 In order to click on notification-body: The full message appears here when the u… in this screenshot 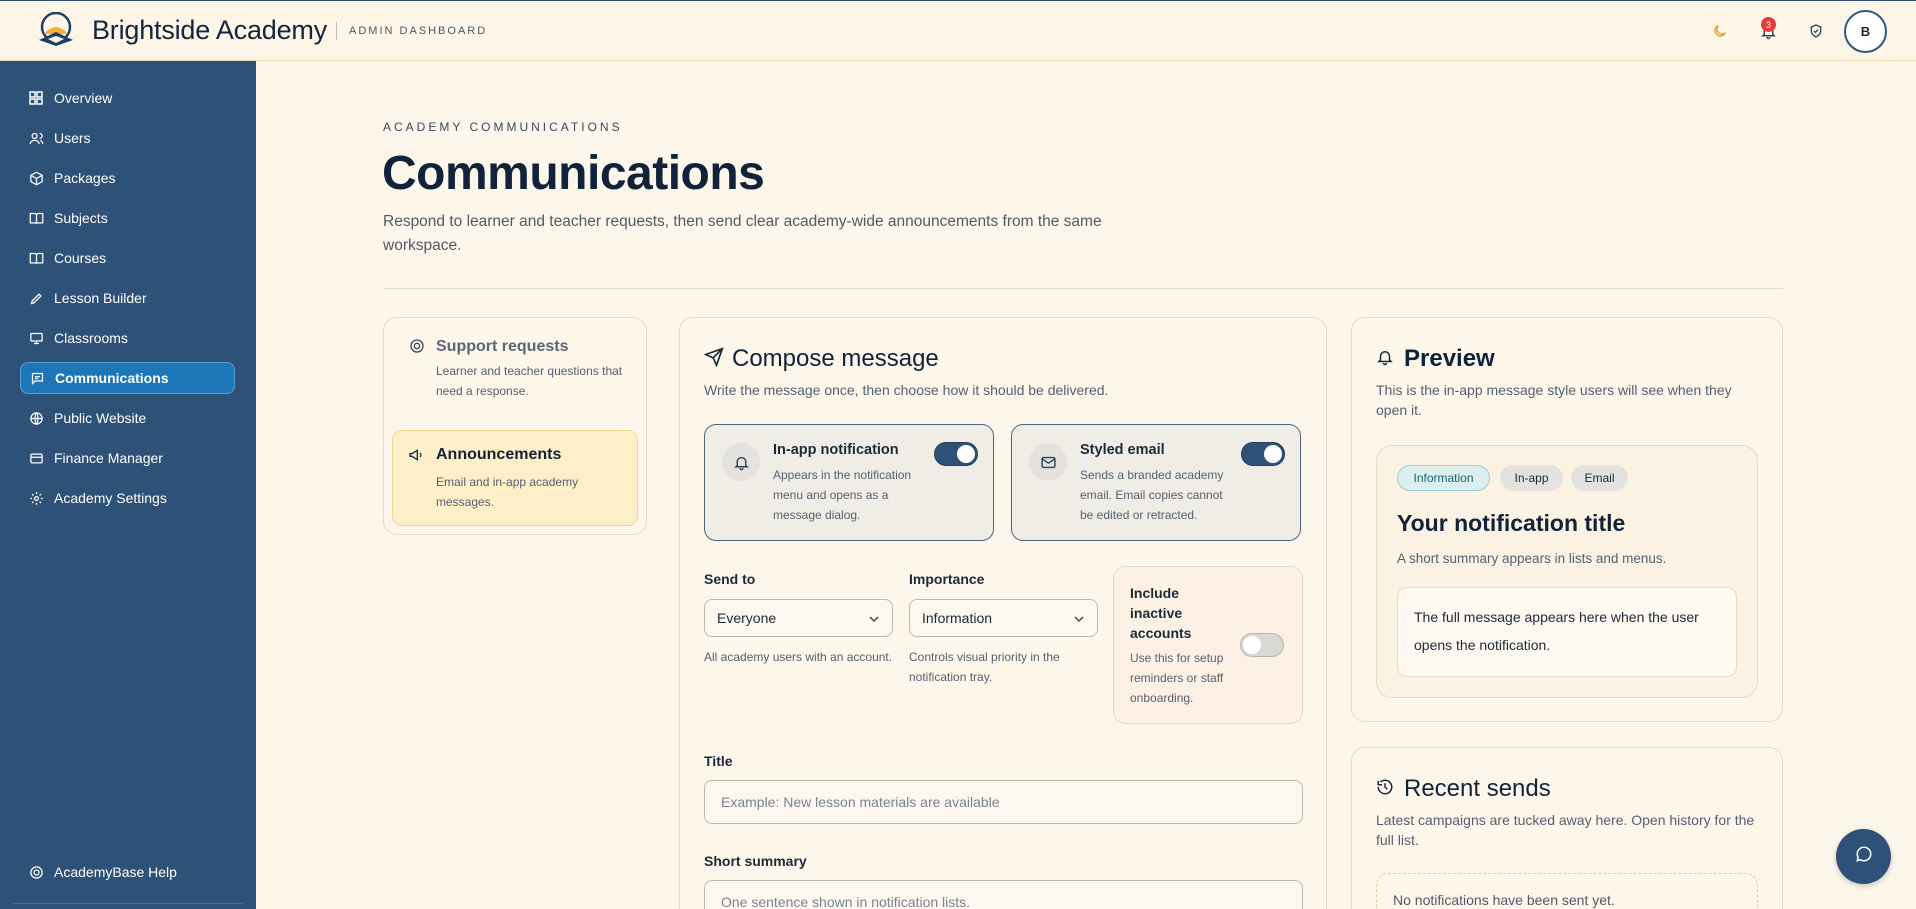, I will do `click(1567, 632)`.